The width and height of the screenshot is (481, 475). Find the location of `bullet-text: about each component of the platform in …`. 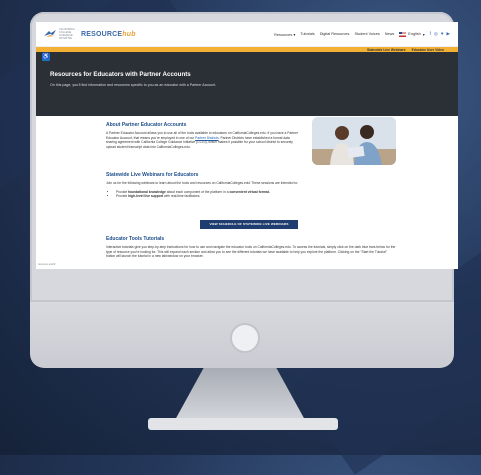

bullet-text: about each component of the platform in … is located at coordinates (197, 191).